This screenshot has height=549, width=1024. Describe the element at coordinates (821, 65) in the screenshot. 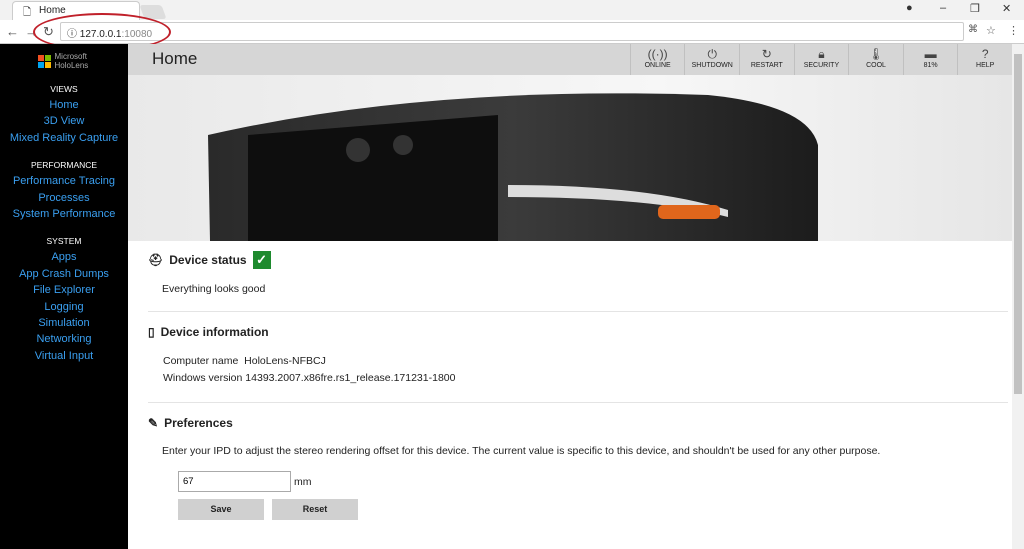

I see `tool-label: SECURITY` at that location.